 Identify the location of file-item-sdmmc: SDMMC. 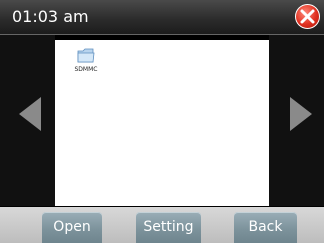
(86, 60).